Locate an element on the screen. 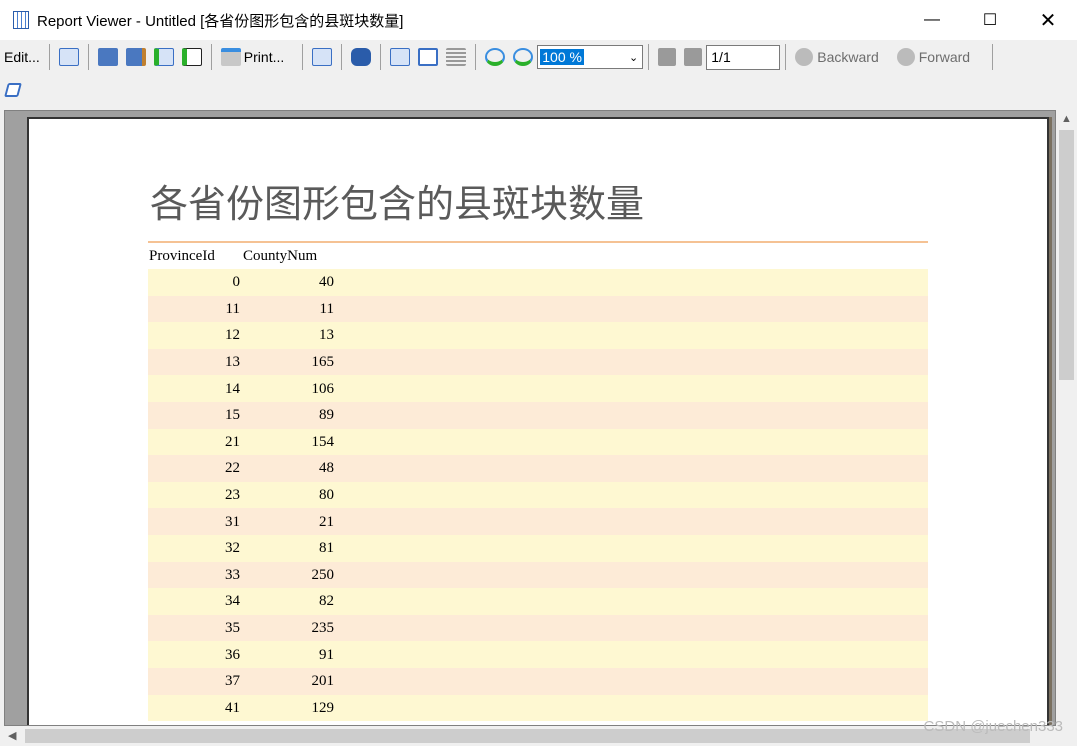  continuous-pages-icon is located at coordinates (456, 57).